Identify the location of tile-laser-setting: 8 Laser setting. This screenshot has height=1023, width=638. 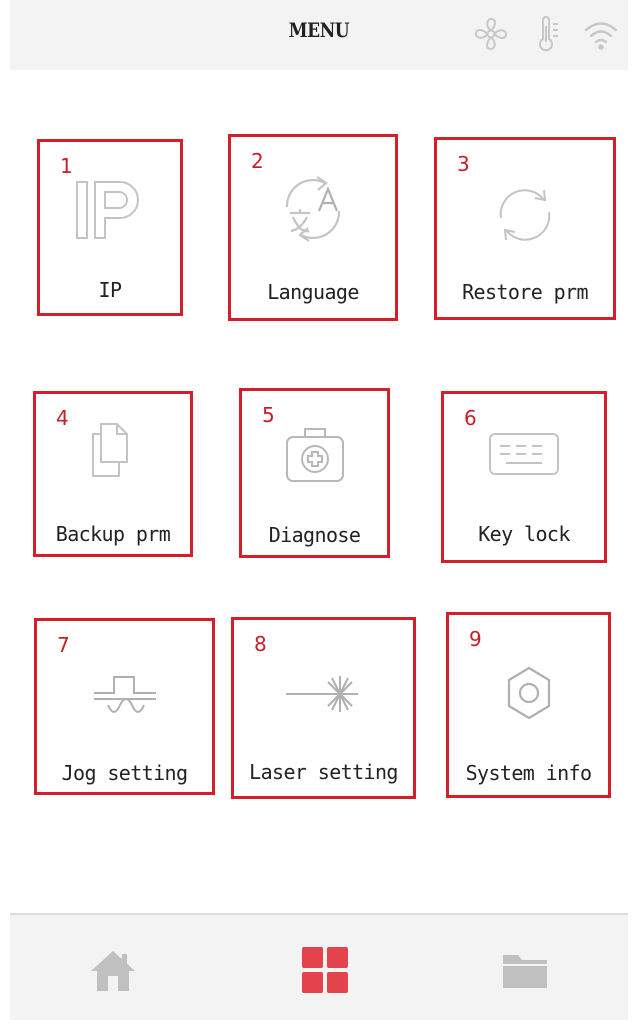
(323, 708).